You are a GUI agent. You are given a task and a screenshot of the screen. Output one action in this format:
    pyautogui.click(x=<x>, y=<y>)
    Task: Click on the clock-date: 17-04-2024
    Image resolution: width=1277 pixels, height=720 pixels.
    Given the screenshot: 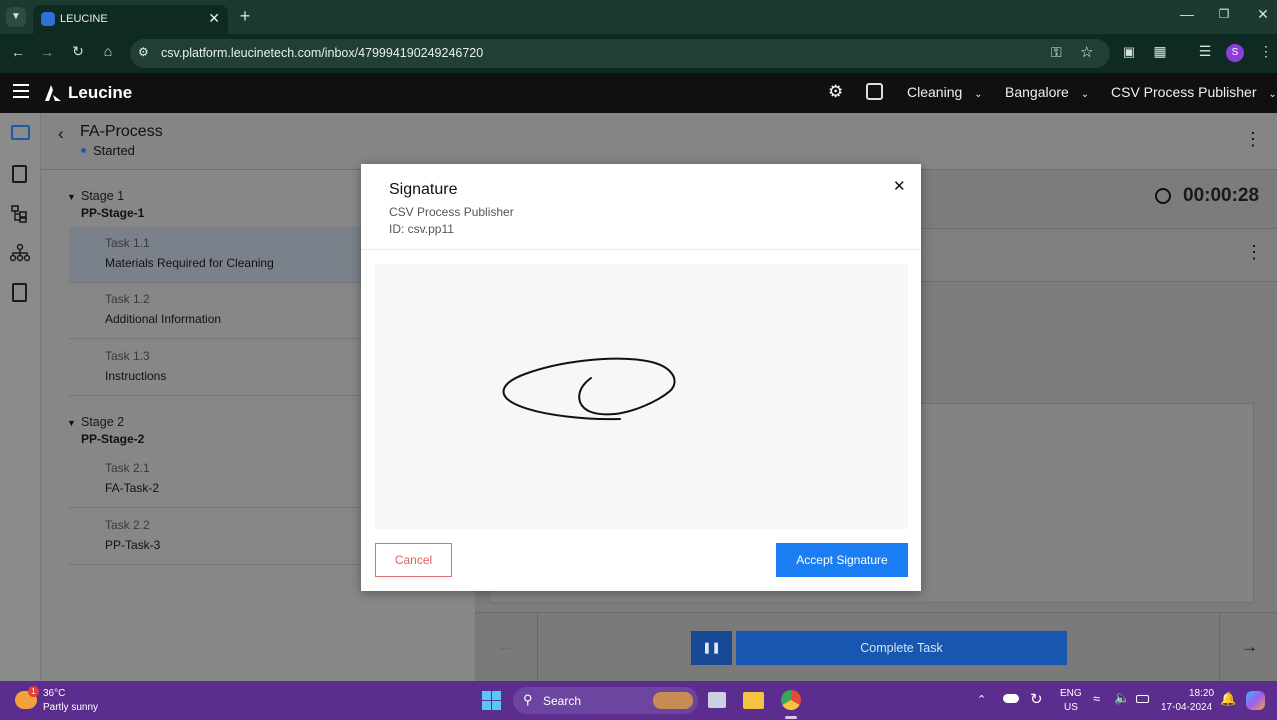 What is the action you would take?
    pyautogui.click(x=1186, y=707)
    